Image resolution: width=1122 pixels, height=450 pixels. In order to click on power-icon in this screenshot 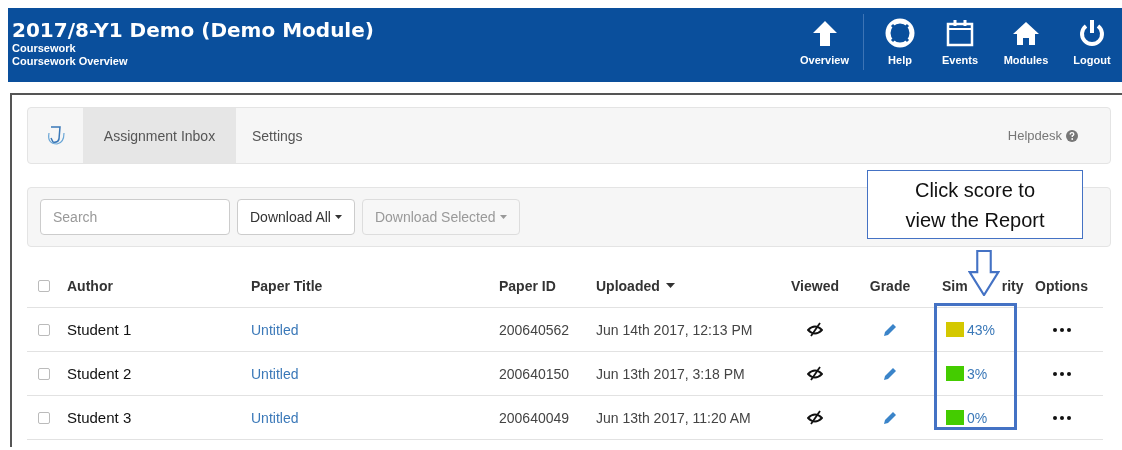, I will do `click(1092, 33)`.